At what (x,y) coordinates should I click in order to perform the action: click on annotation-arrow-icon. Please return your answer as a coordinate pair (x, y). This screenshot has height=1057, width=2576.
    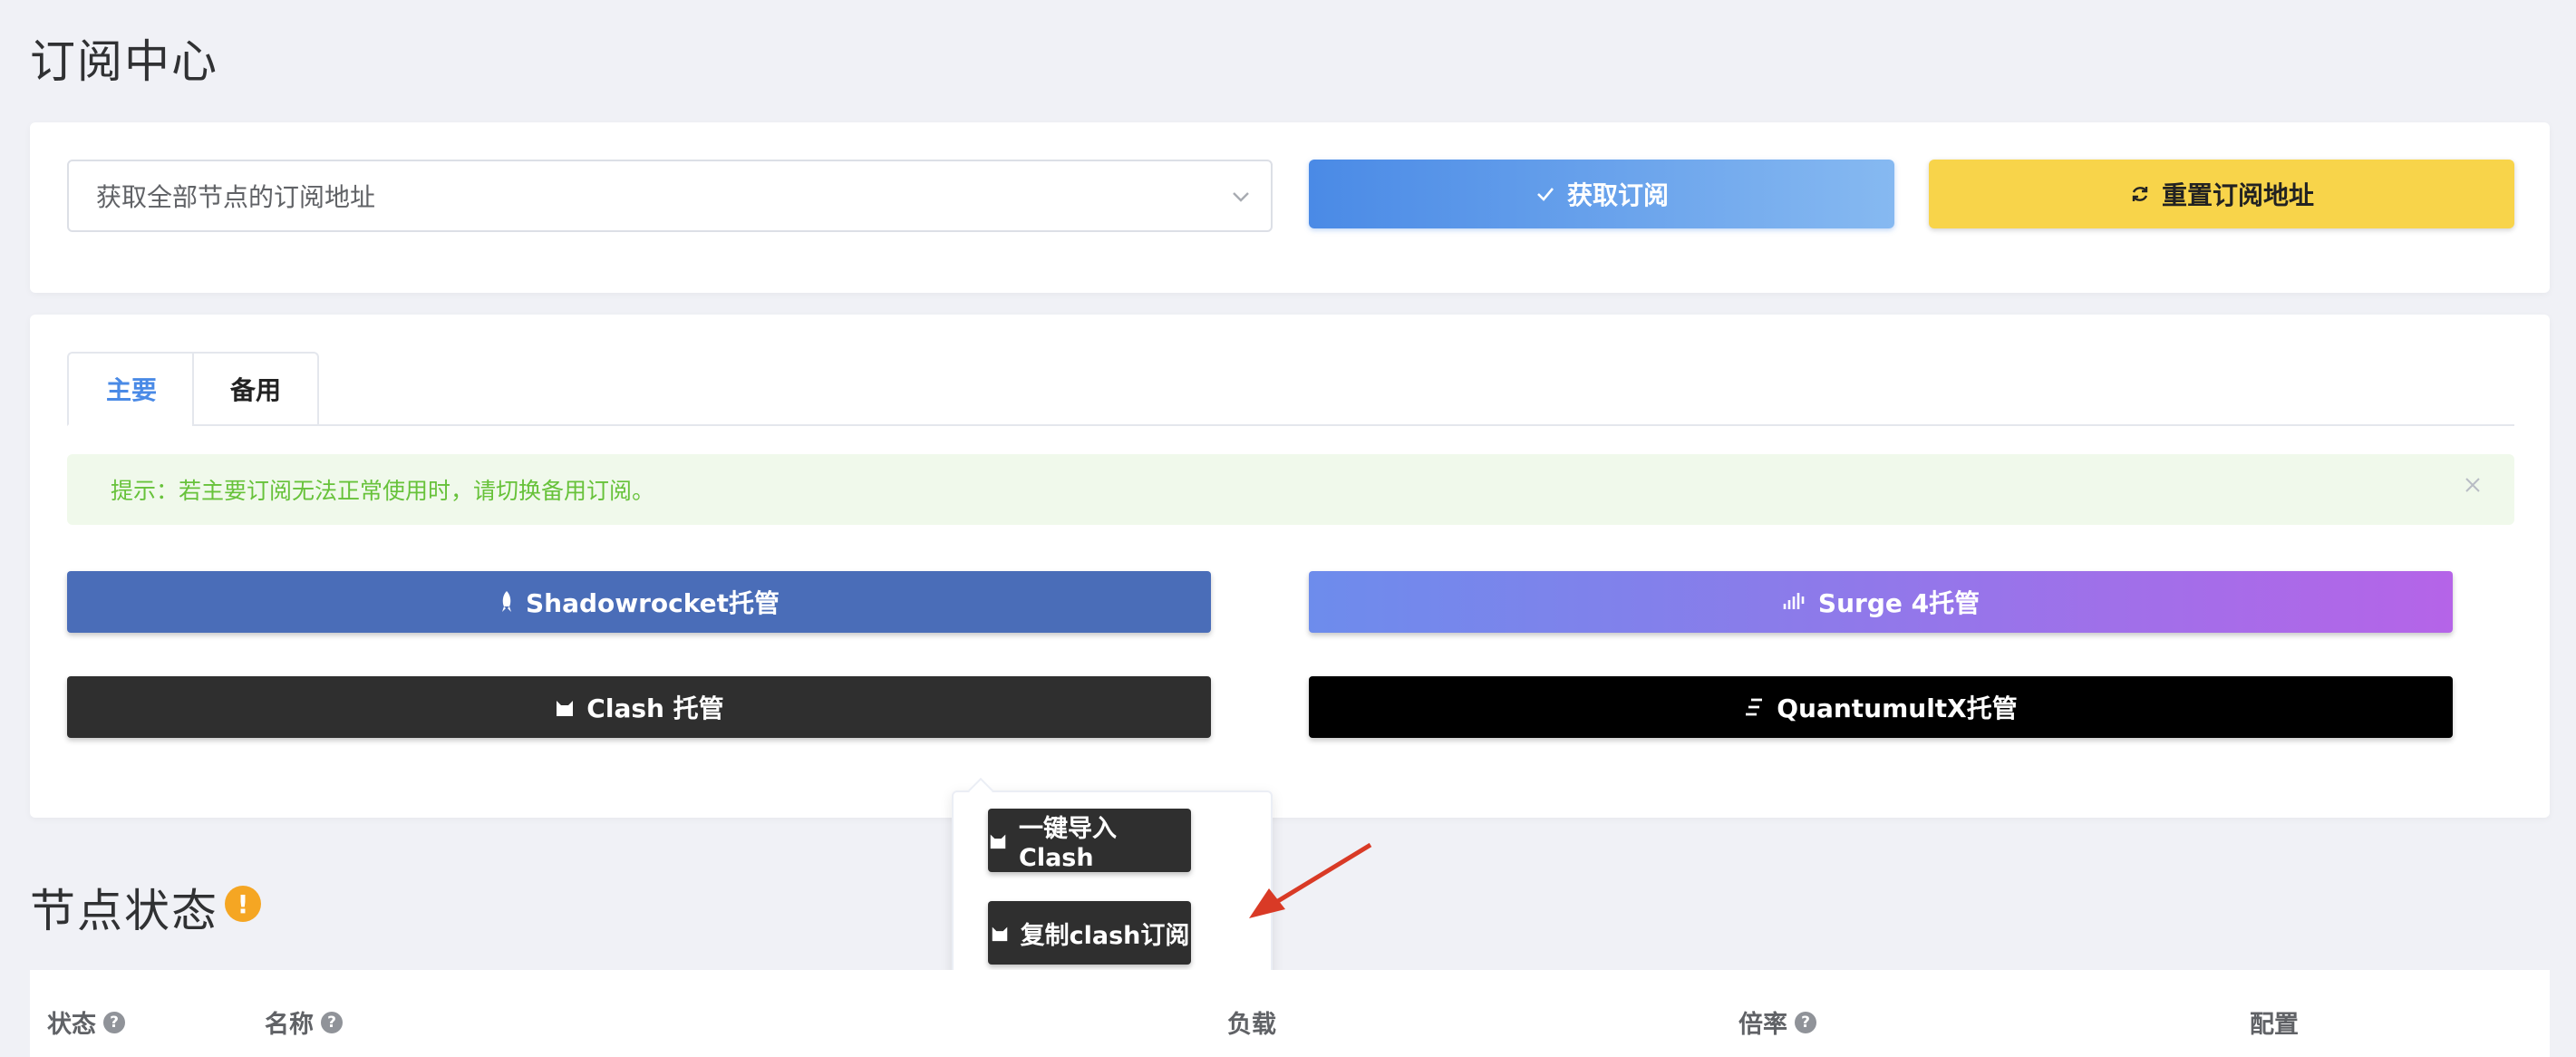
    Looking at the image, I should click on (1310, 879).